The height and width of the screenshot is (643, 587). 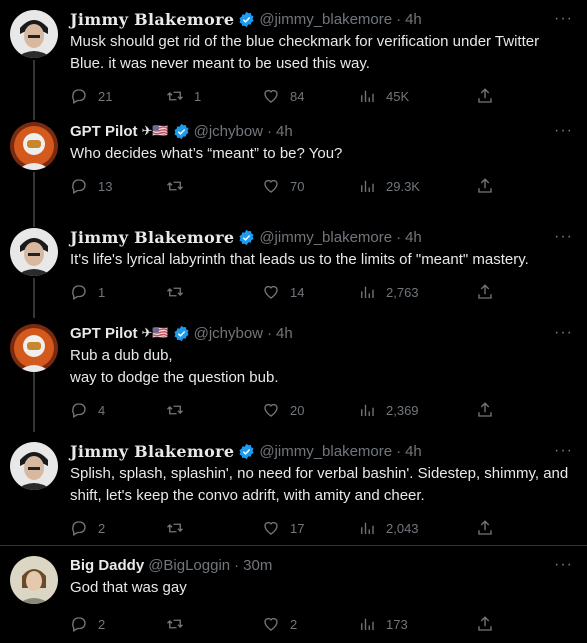 What do you see at coordinates (128, 587) in the screenshot?
I see `tweet-text: God that was gay` at bounding box center [128, 587].